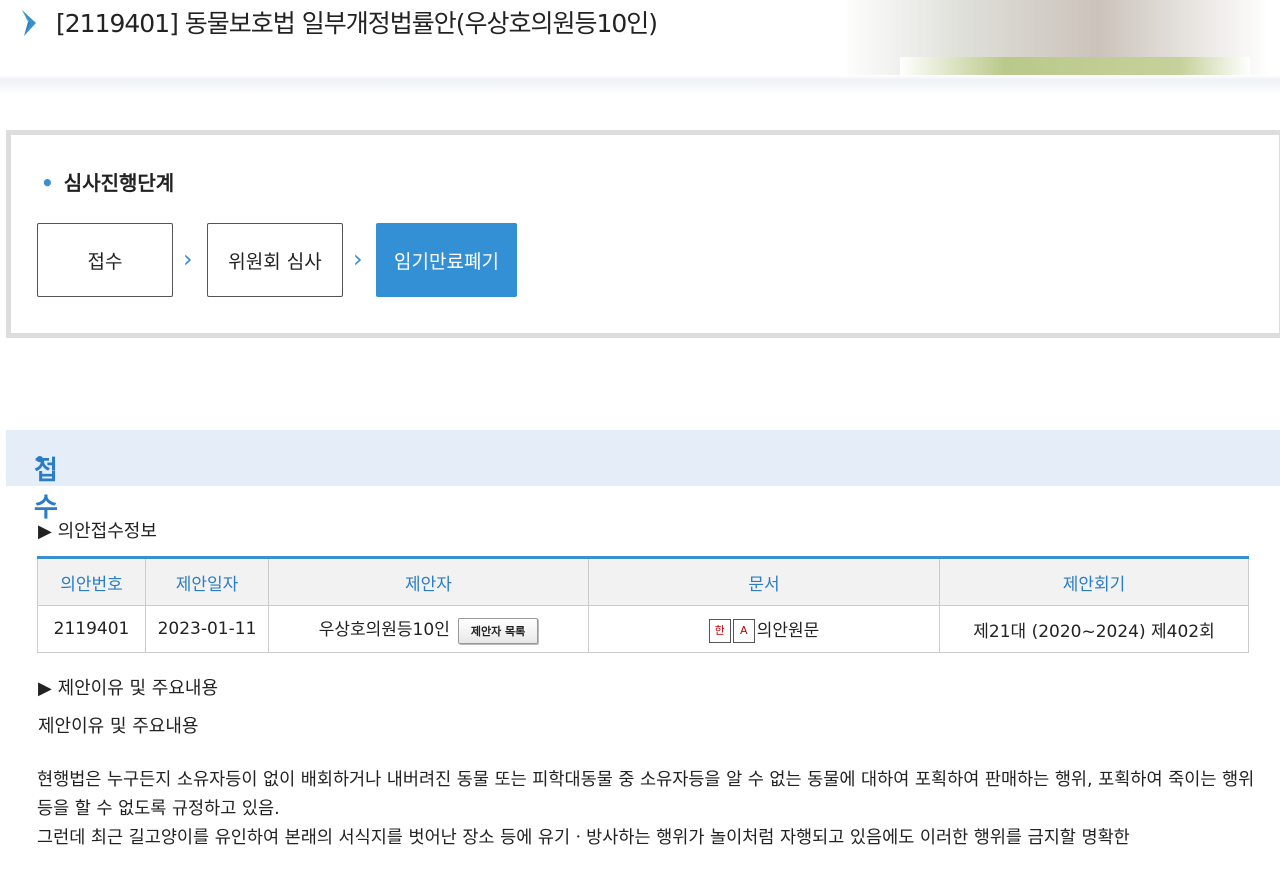 The image size is (1280, 881). Describe the element at coordinates (97, 531) in the screenshot. I see `receipt-info-label: ▶ 의안접수정보` at that location.